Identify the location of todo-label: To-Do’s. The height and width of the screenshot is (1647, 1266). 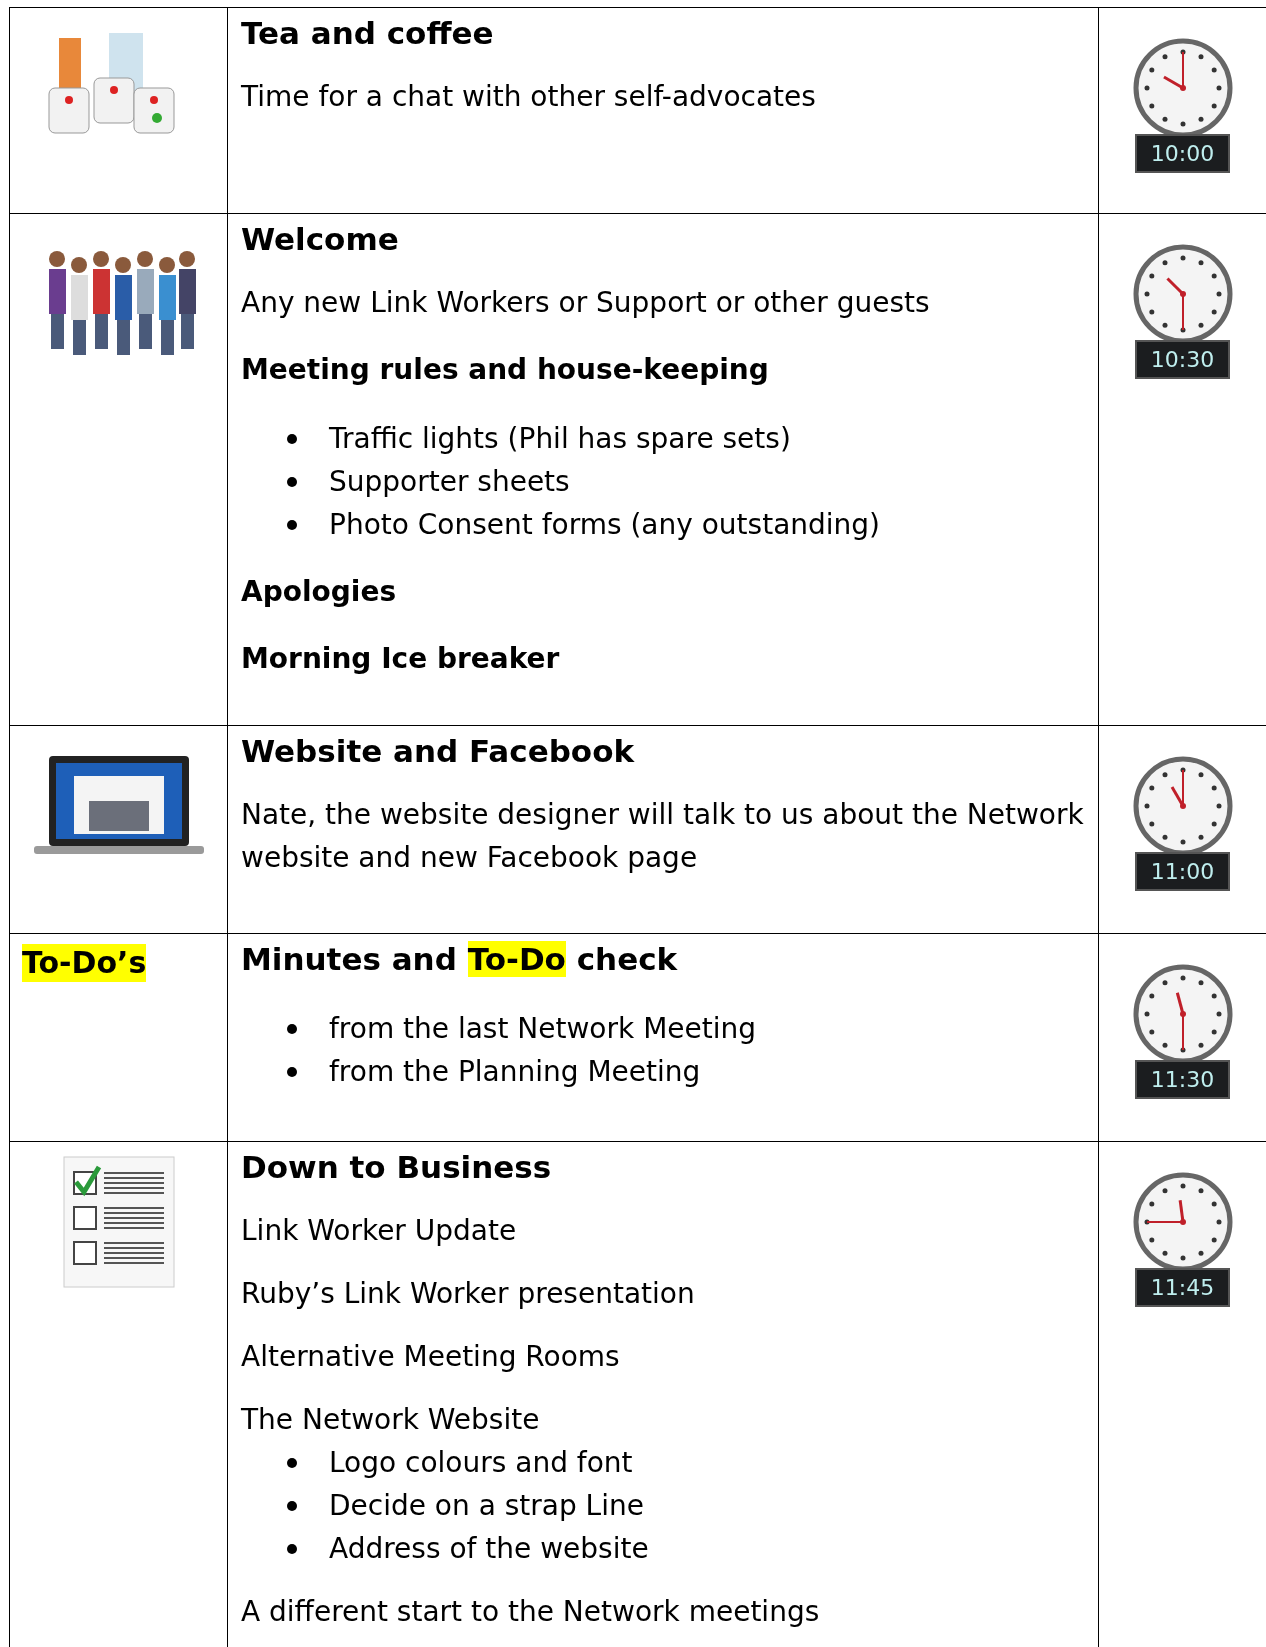
(84, 963).